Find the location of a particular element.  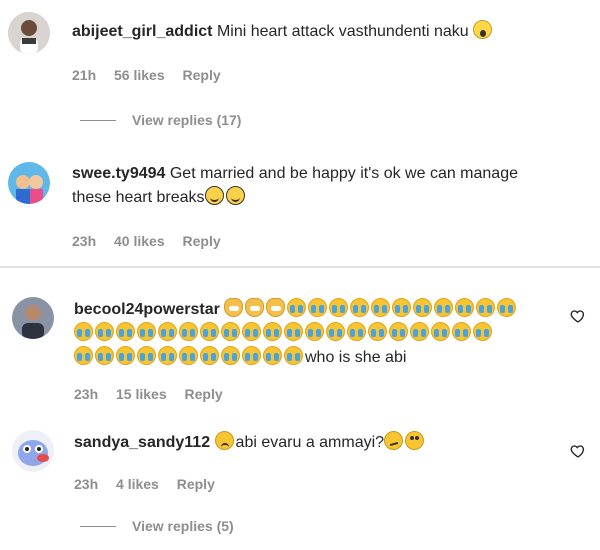

comment-meta: 23h 40 likes Reply is located at coordinates (153, 241).